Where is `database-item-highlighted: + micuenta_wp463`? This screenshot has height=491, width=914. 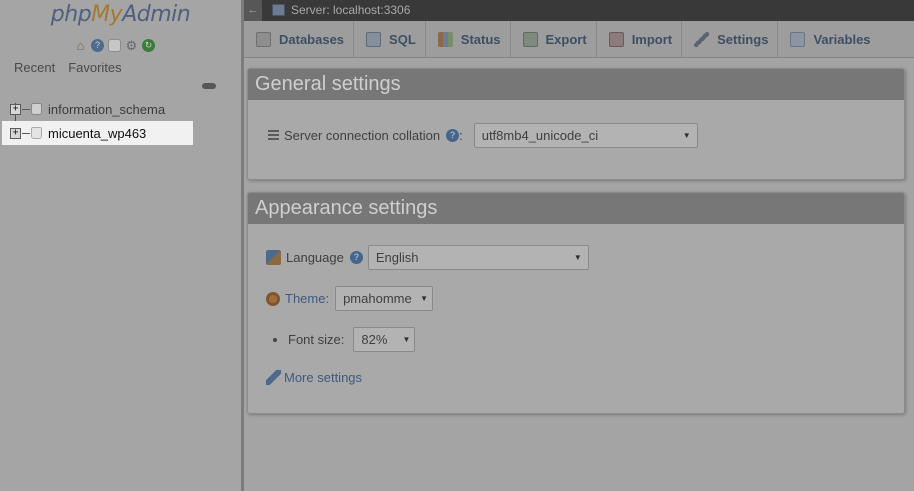
database-item-highlighted: + micuenta_wp463 is located at coordinates (97, 133).